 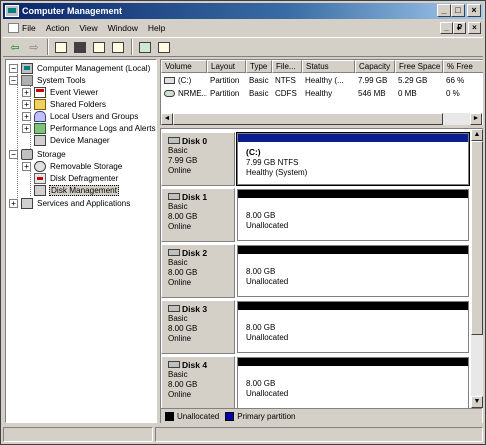 I want to click on disk-management-icon, so click(x=40, y=190).